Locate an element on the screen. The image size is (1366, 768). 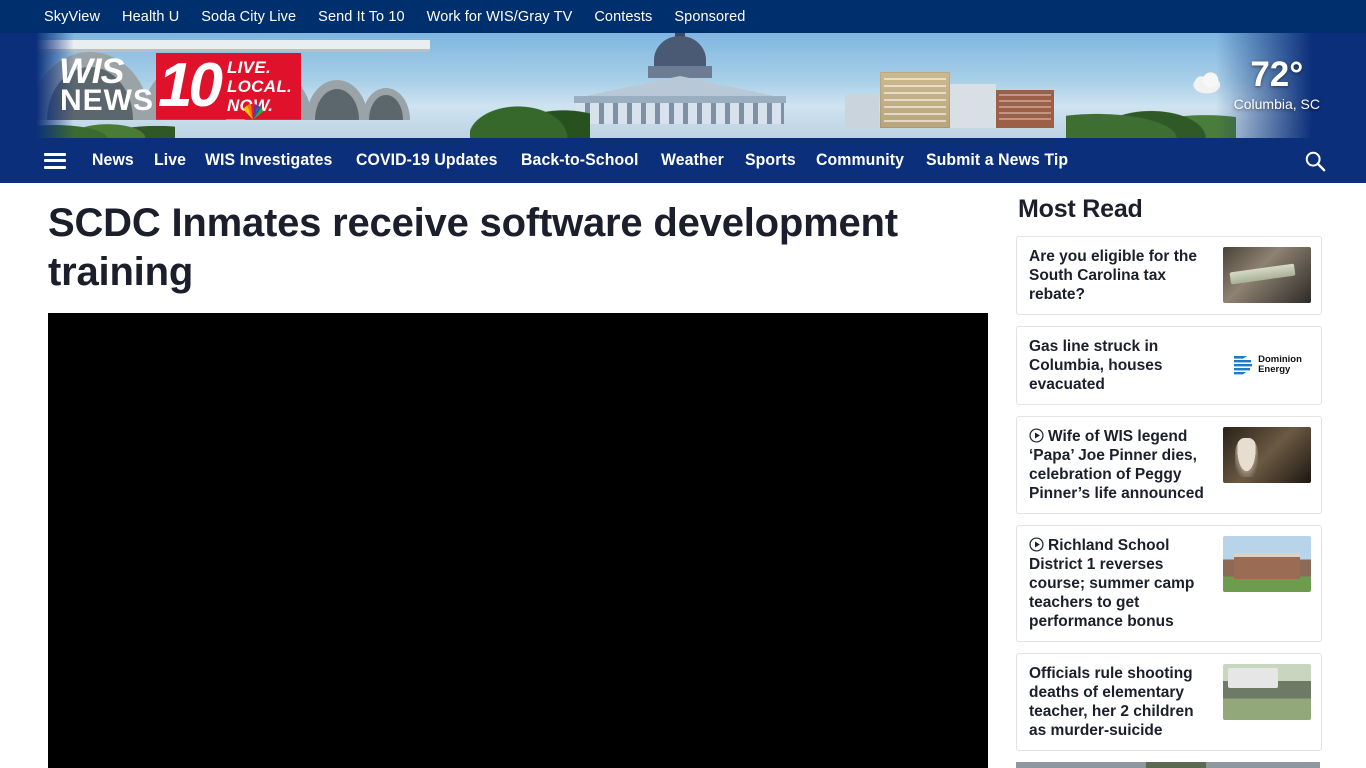
logo-ten: 10 is located at coordinates (189, 86).